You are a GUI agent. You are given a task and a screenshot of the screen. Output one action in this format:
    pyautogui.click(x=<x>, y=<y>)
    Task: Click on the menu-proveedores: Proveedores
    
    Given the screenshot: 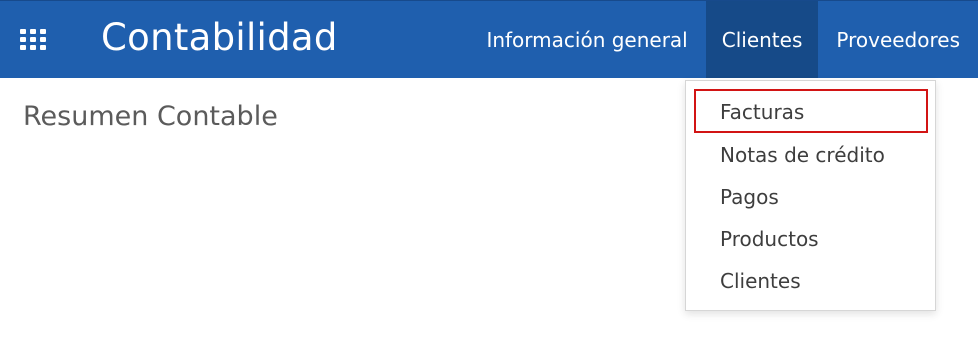 What is the action you would take?
    pyautogui.click(x=898, y=39)
    